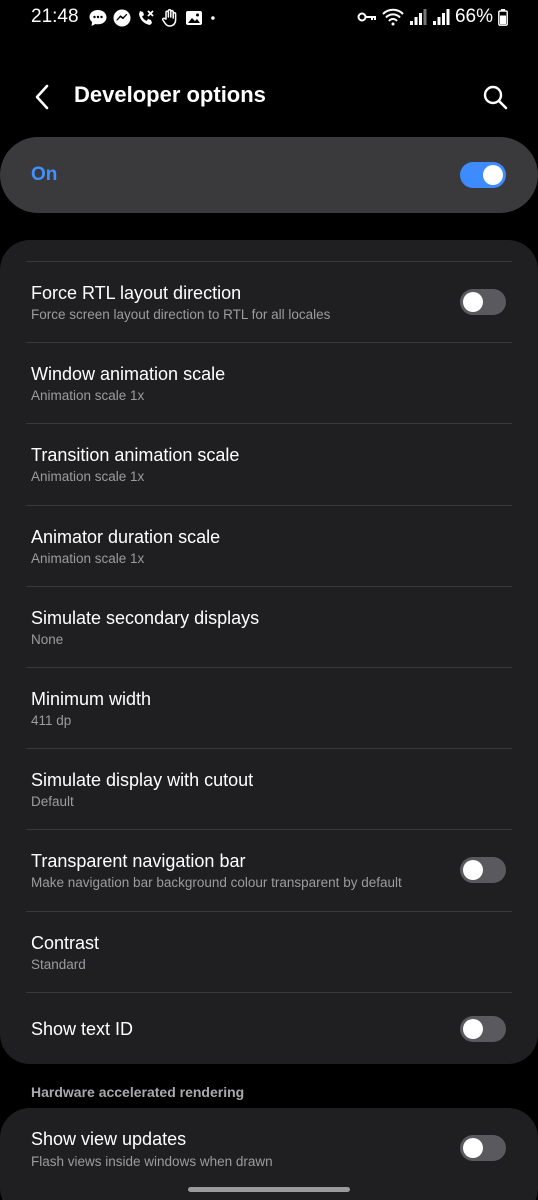 The width and height of the screenshot is (538, 1200). What do you see at coordinates (33, 244) in the screenshot?
I see `partial-row-clipped` at bounding box center [33, 244].